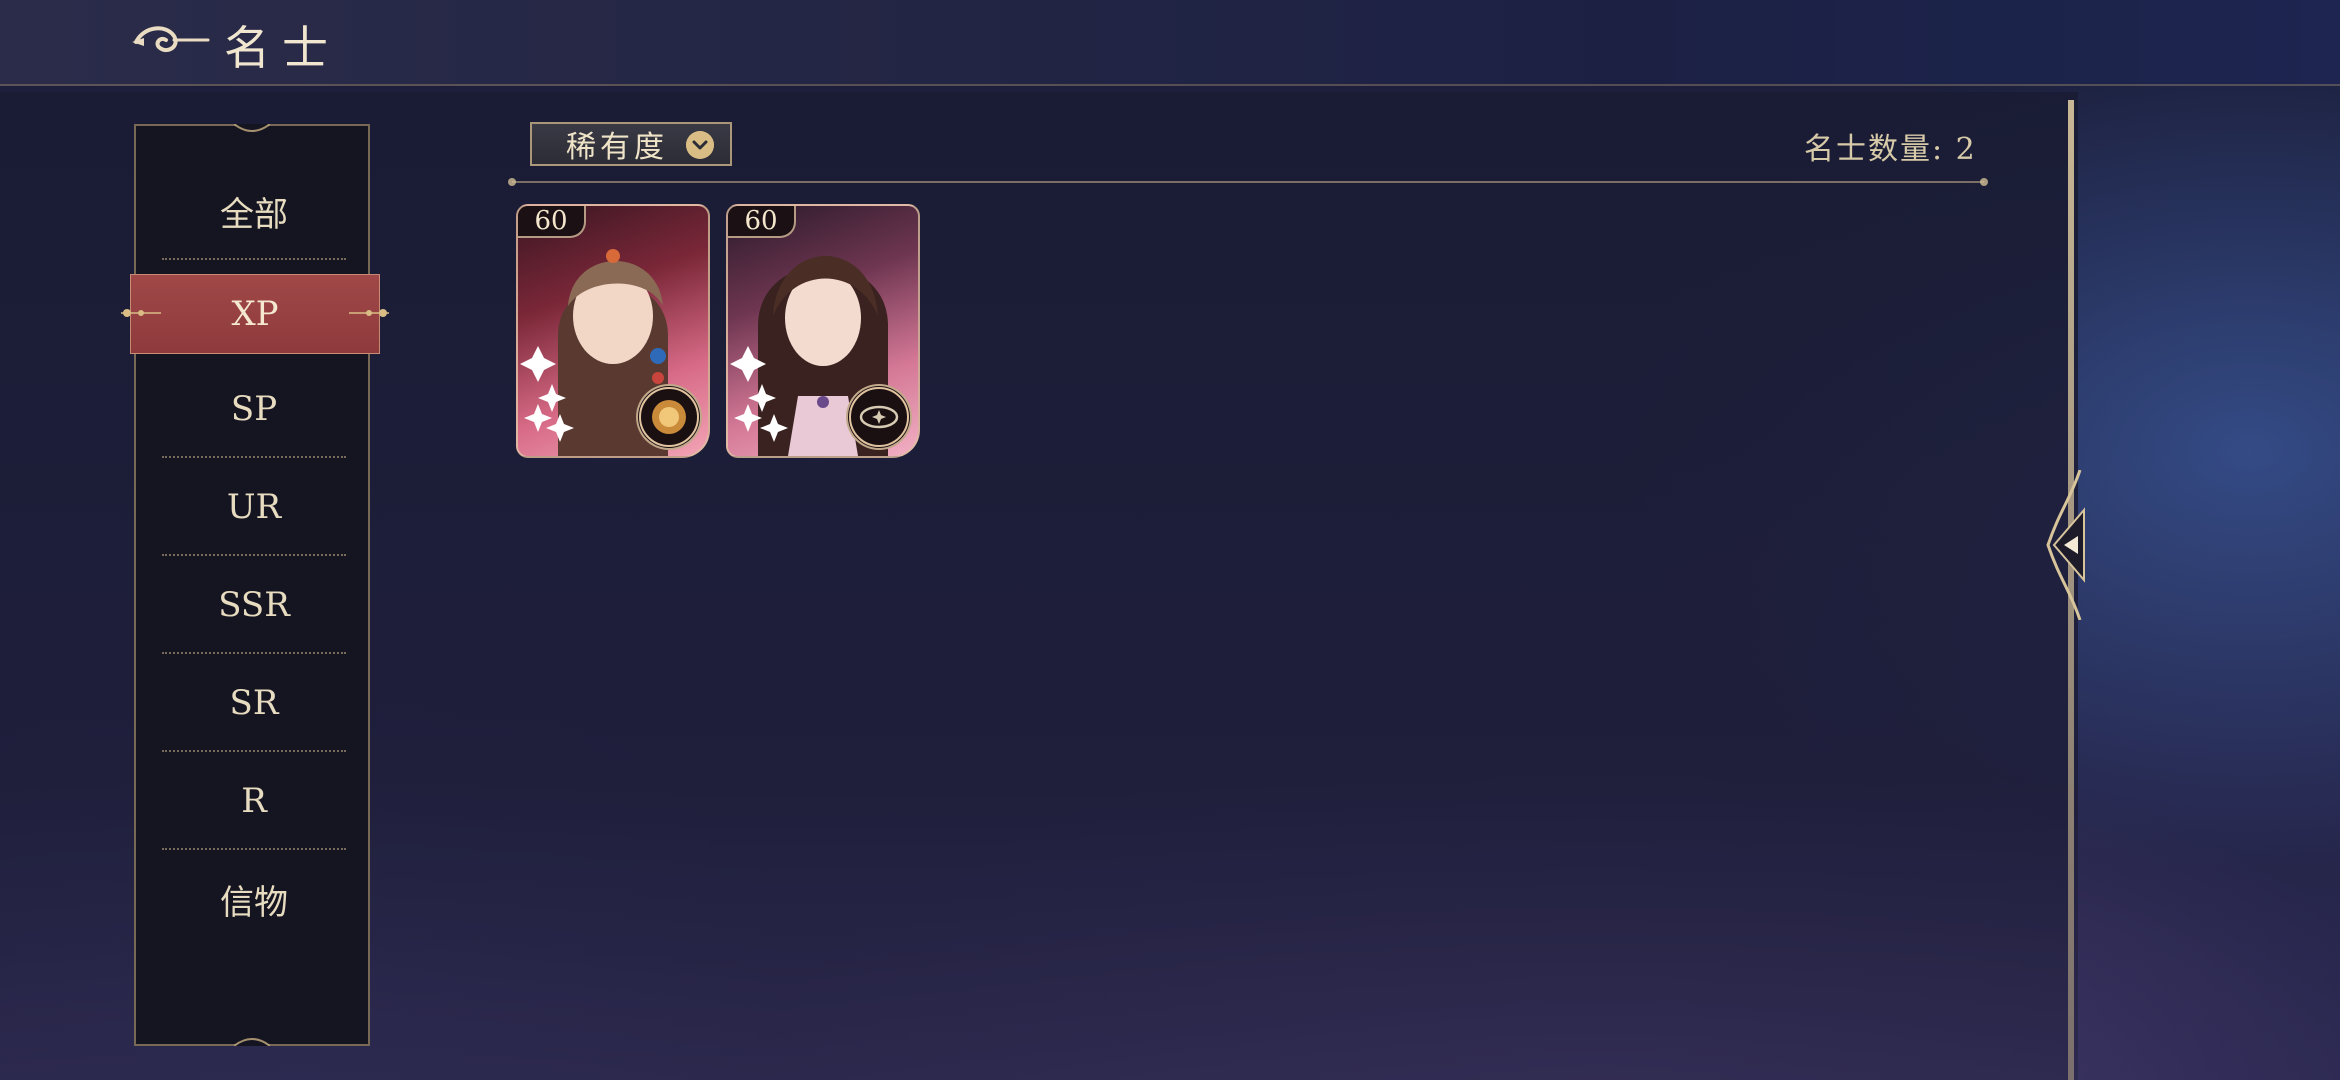 The image size is (2340, 1080). Describe the element at coordinates (879, 417) in the screenshot. I see `eye-emblem-icon` at that location.